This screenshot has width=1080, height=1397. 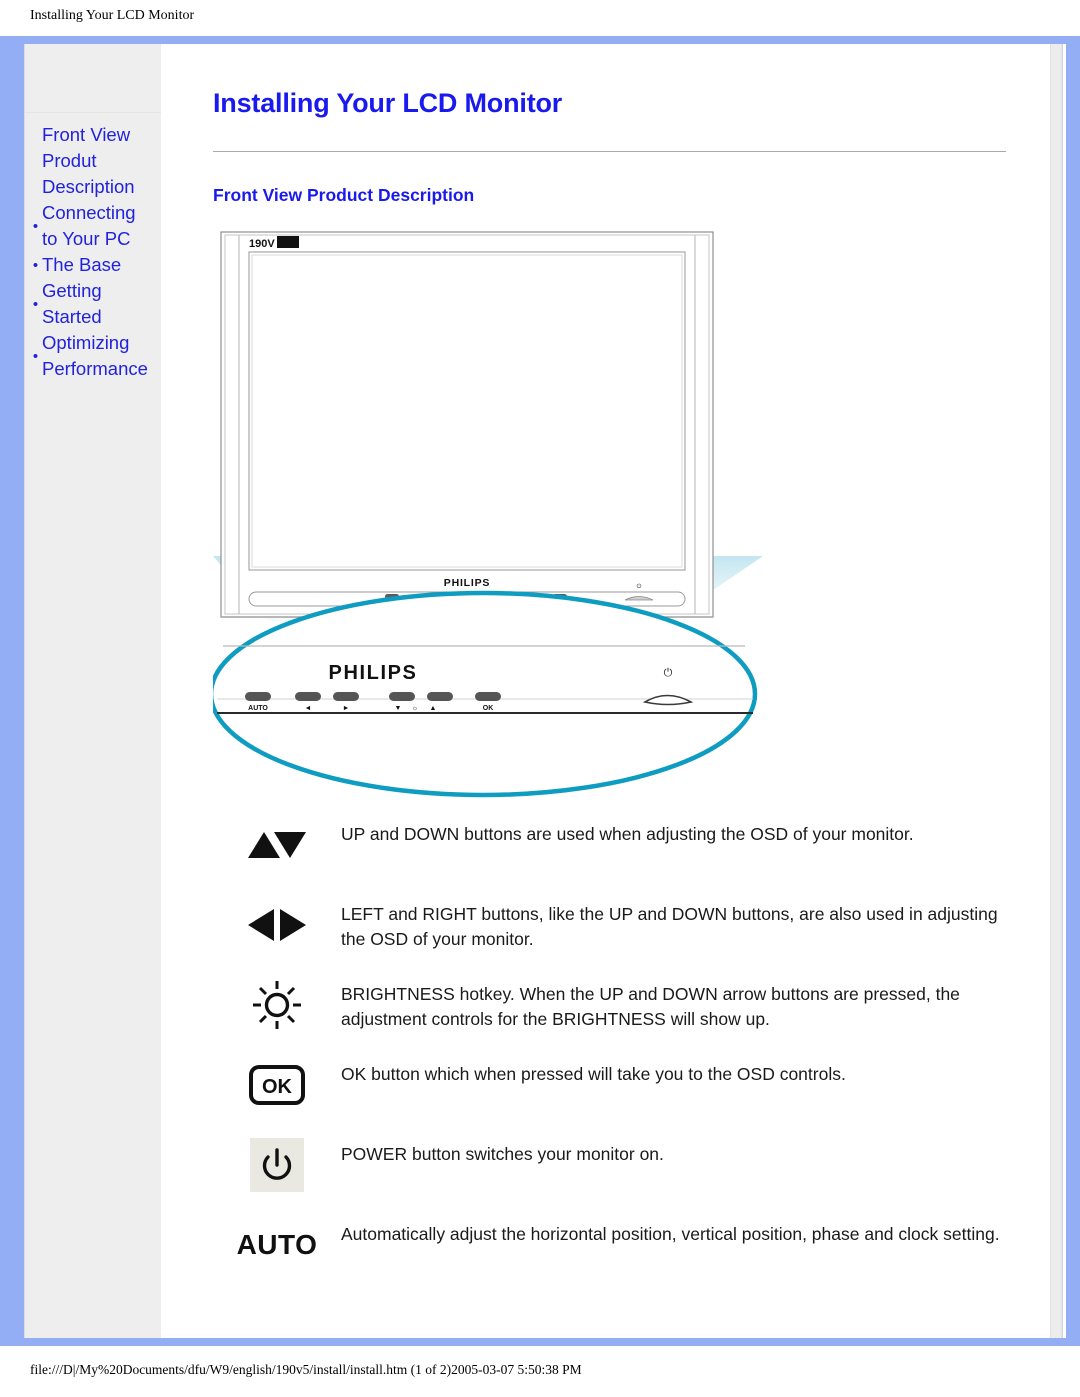 What do you see at coordinates (277, 925) in the screenshot?
I see `left-right-arrows-icon` at bounding box center [277, 925].